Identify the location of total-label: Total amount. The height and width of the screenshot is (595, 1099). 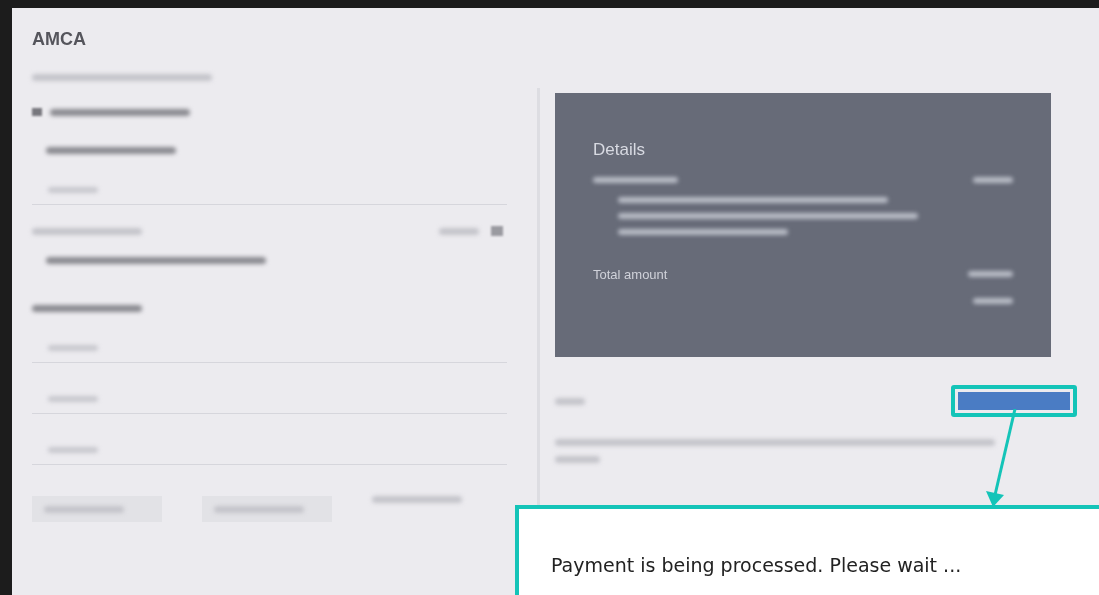
(630, 274).